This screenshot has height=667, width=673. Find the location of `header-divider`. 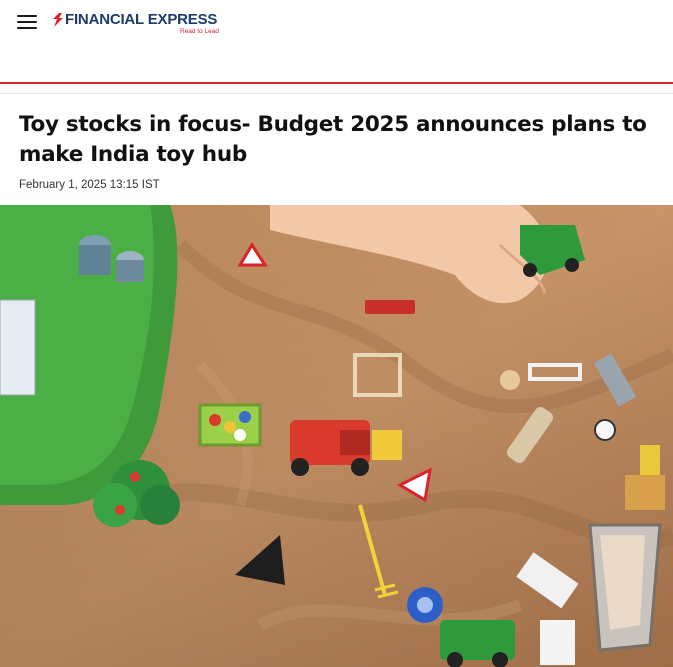

header-divider is located at coordinates (336, 83).